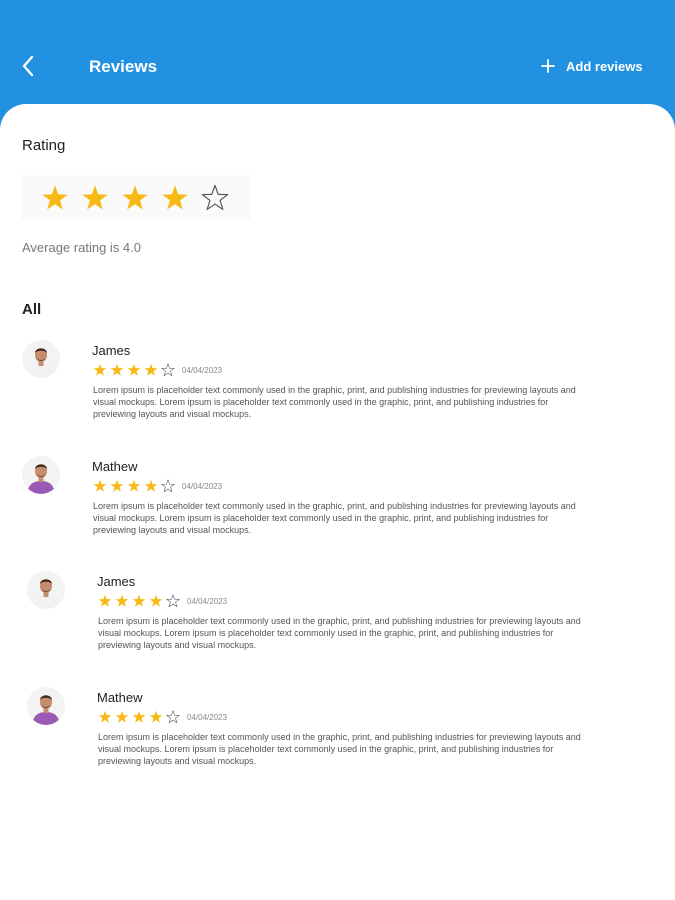  I want to click on add-reviews-label: Add reviews, so click(604, 66).